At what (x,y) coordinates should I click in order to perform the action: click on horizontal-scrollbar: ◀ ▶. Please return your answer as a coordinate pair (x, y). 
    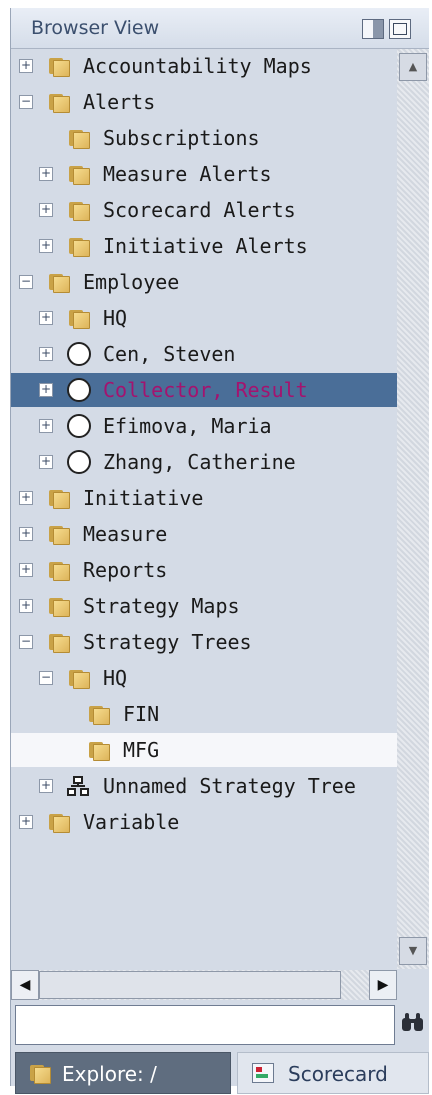
    Looking at the image, I should click on (204, 985).